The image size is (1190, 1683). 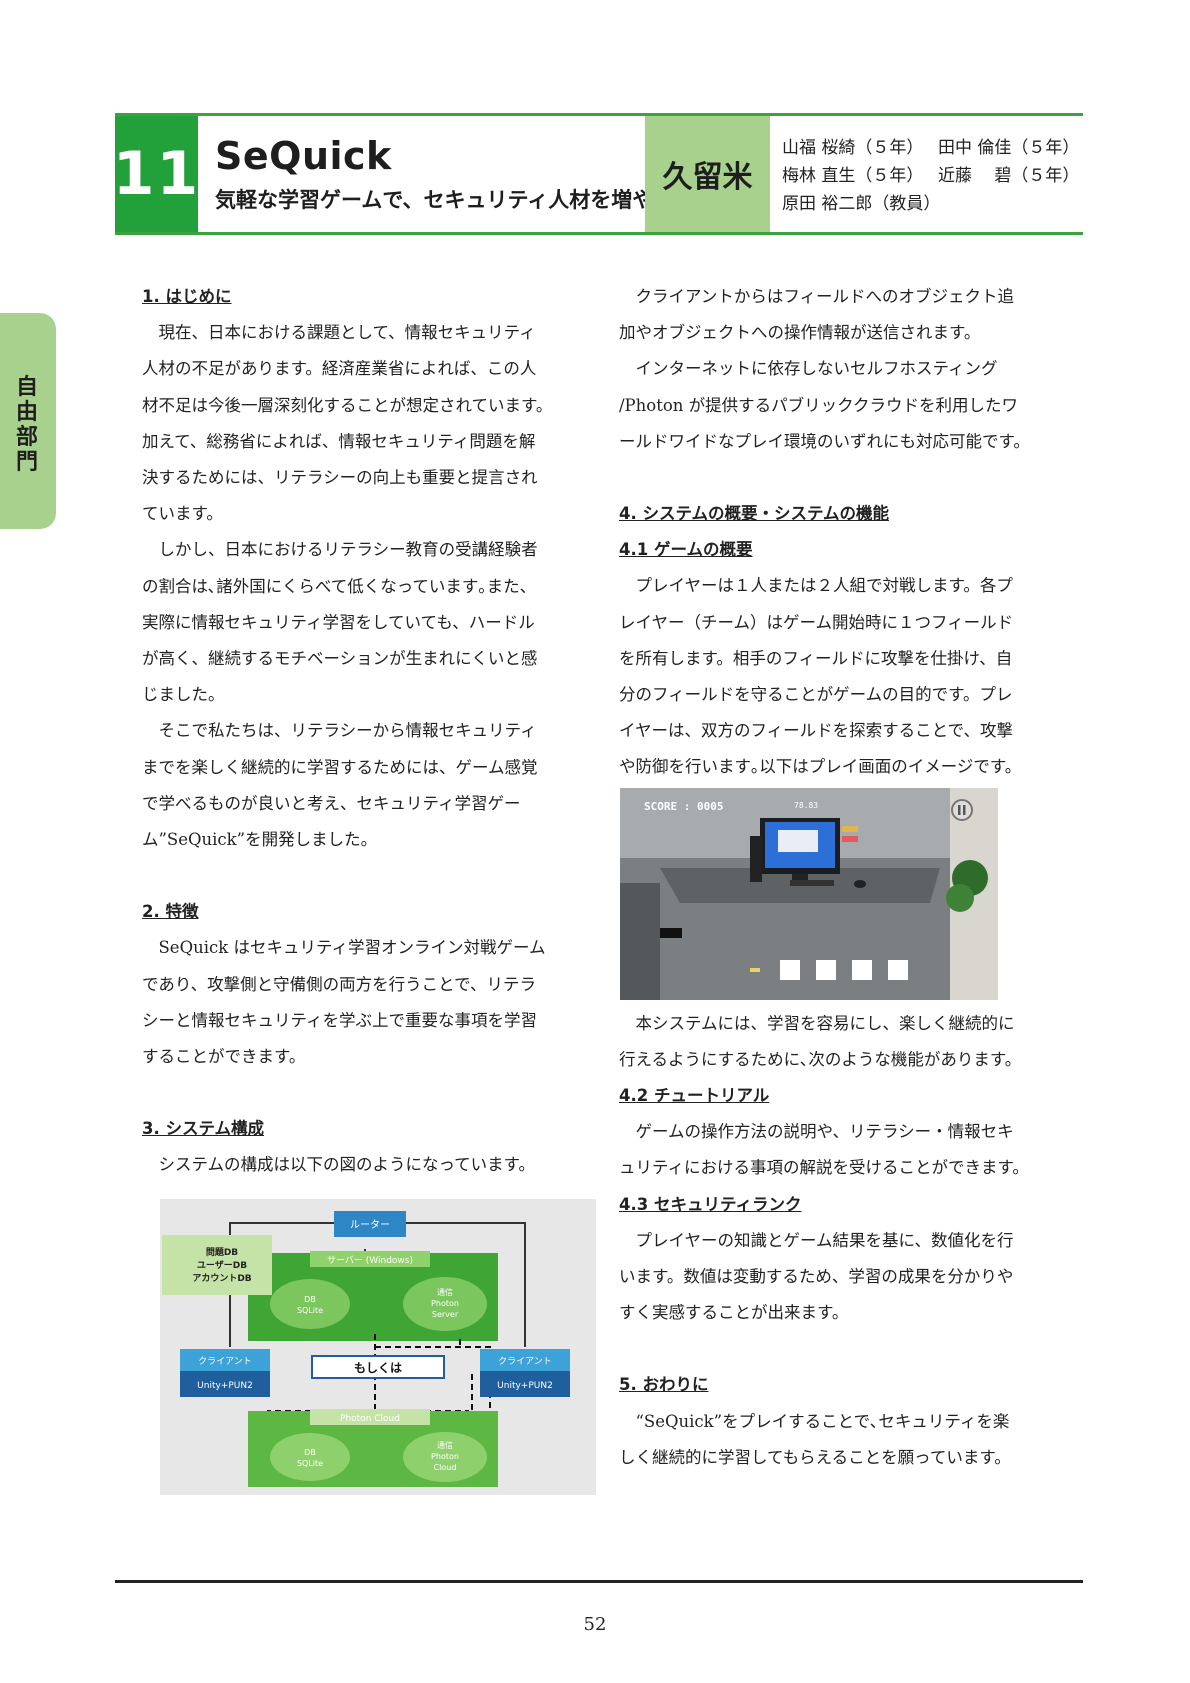 I want to click on score-label: SCORE : 0005, so click(x=683, y=806).